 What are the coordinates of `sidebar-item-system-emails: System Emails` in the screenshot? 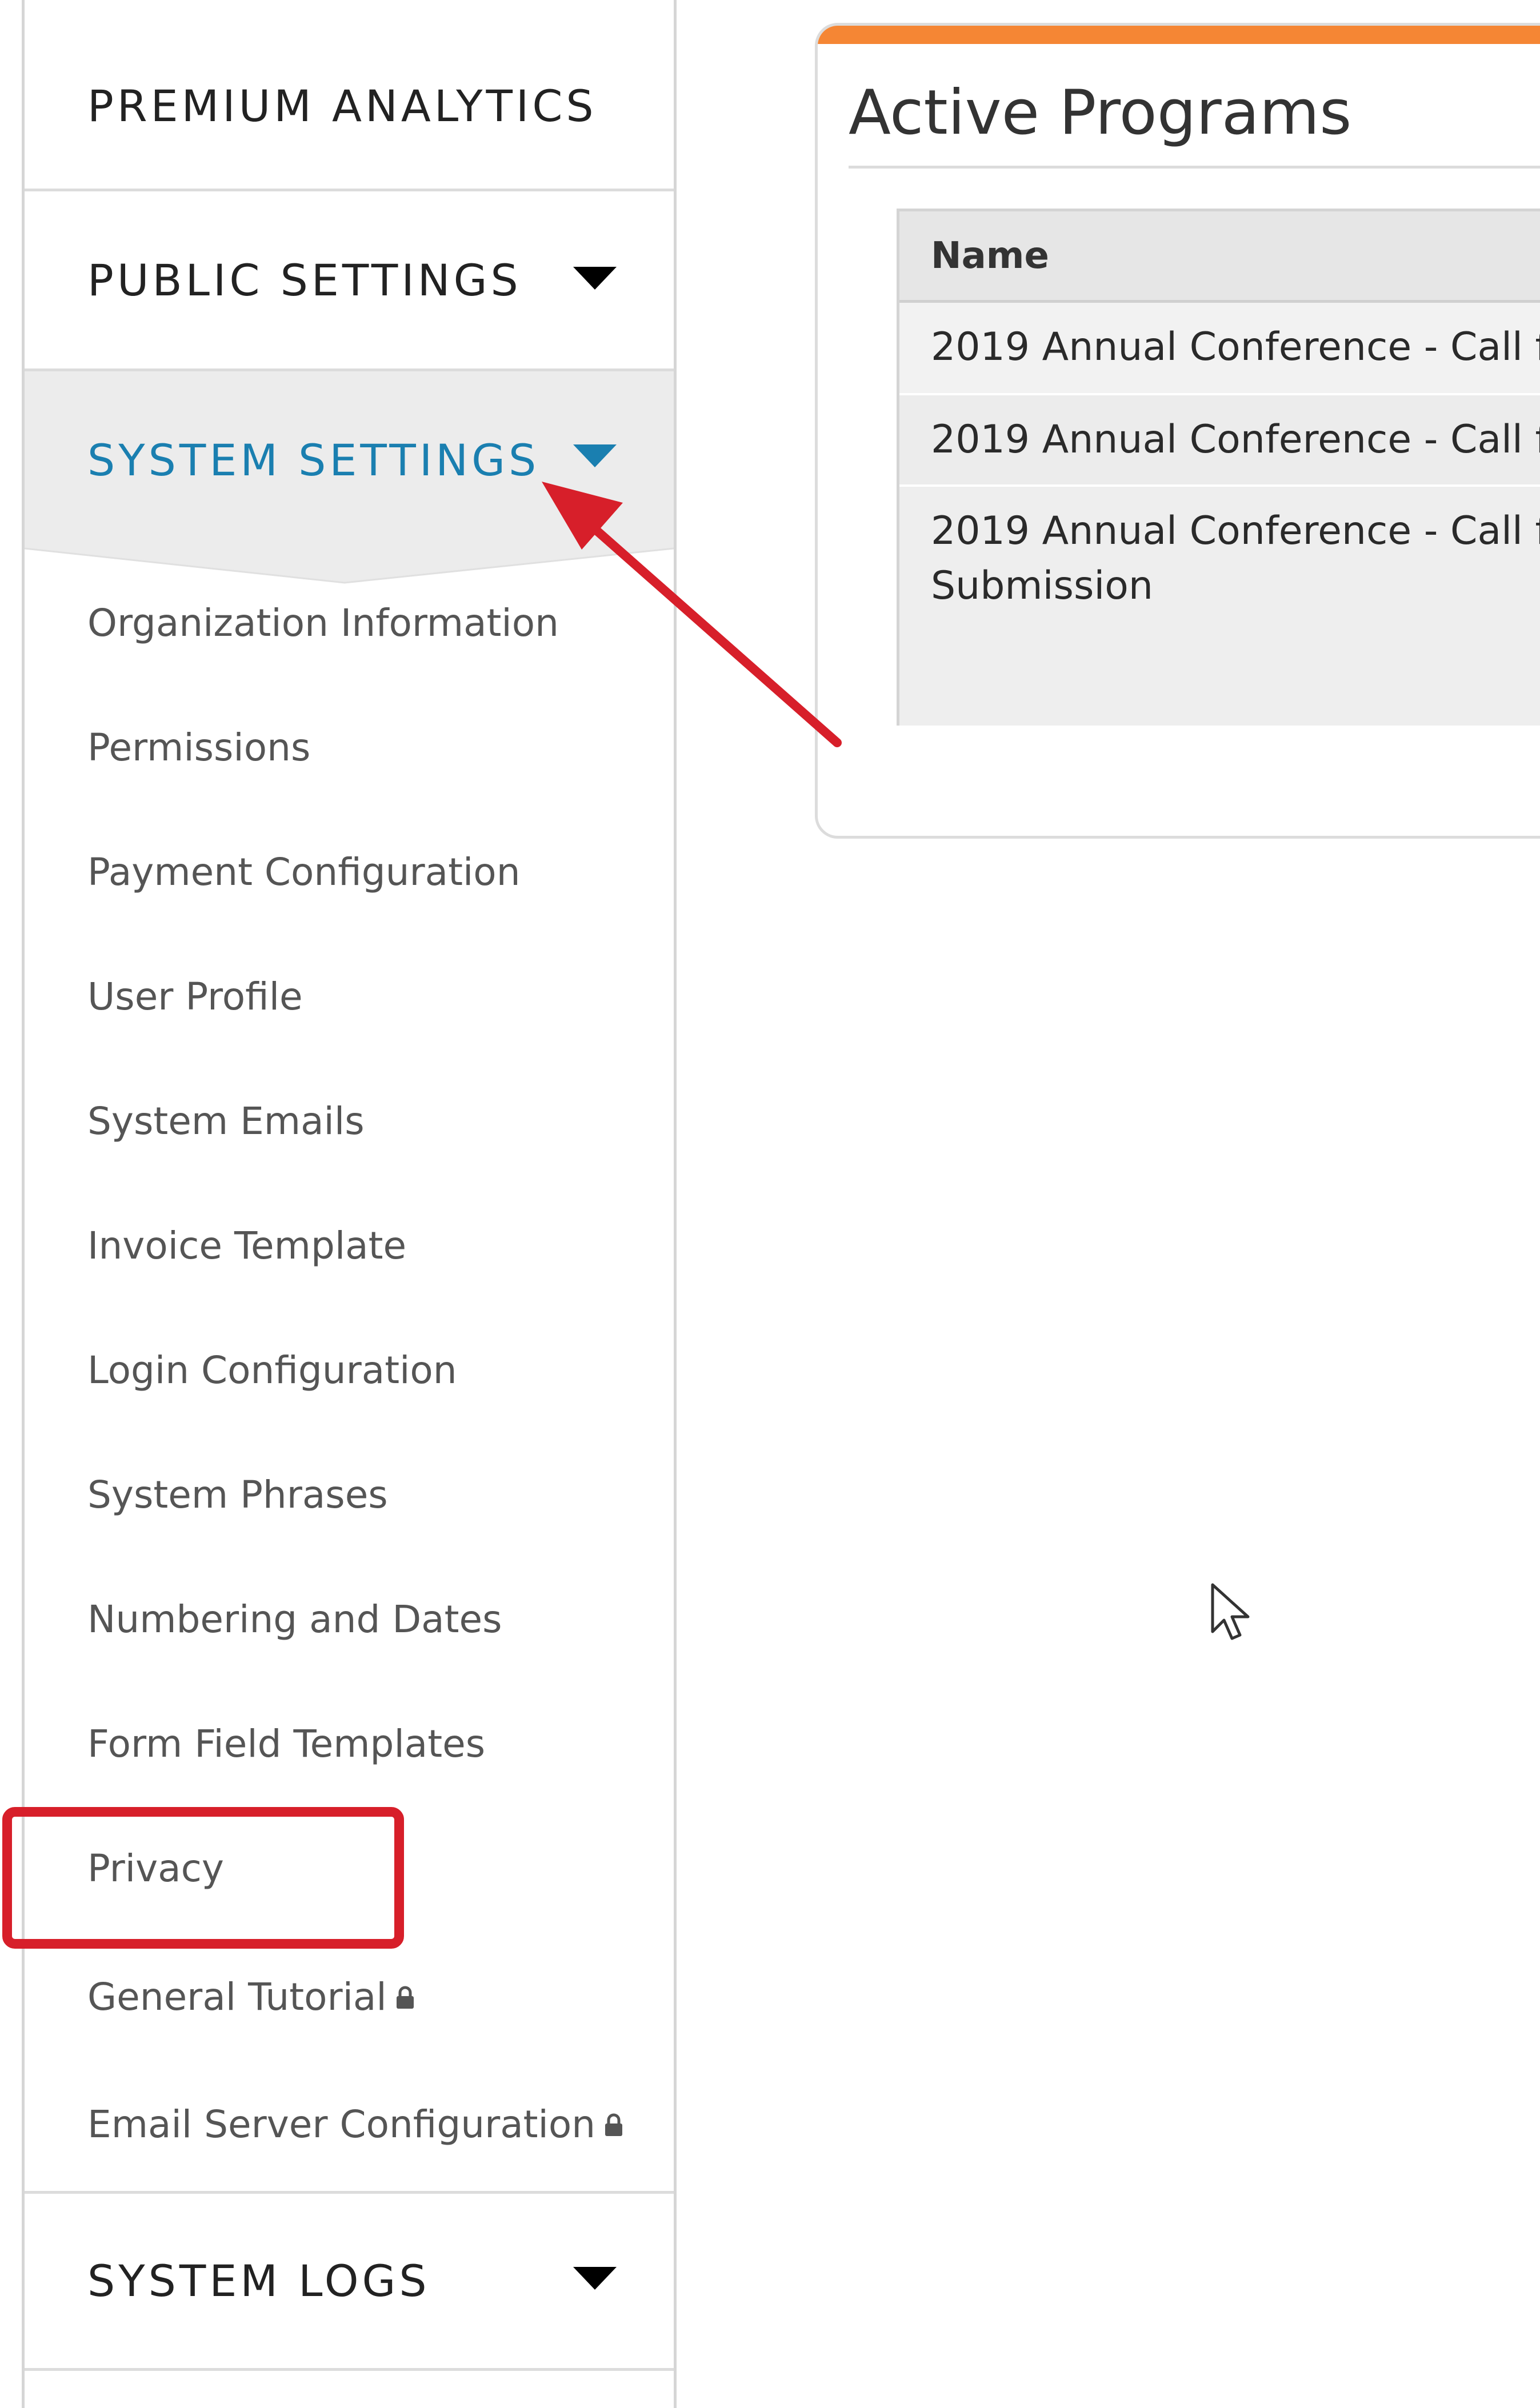 It's located at (226, 1121).